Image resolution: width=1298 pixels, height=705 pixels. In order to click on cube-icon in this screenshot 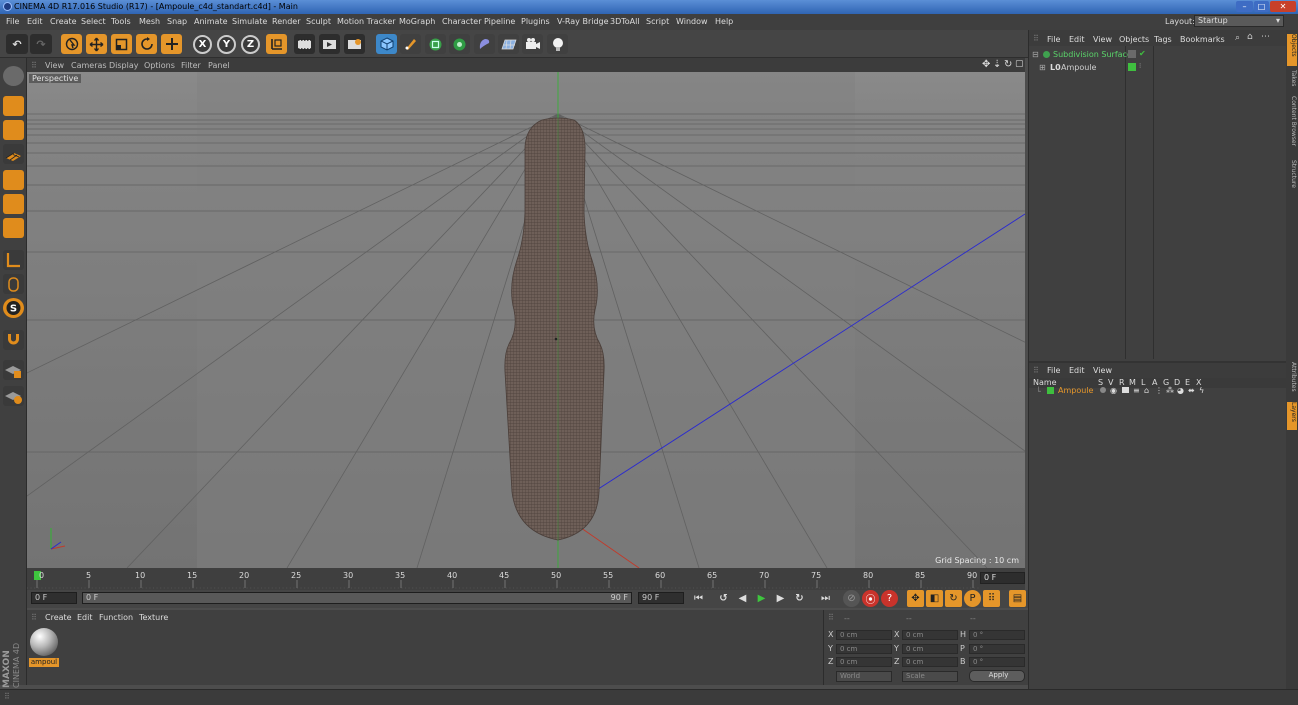, I will do `click(386, 44)`.